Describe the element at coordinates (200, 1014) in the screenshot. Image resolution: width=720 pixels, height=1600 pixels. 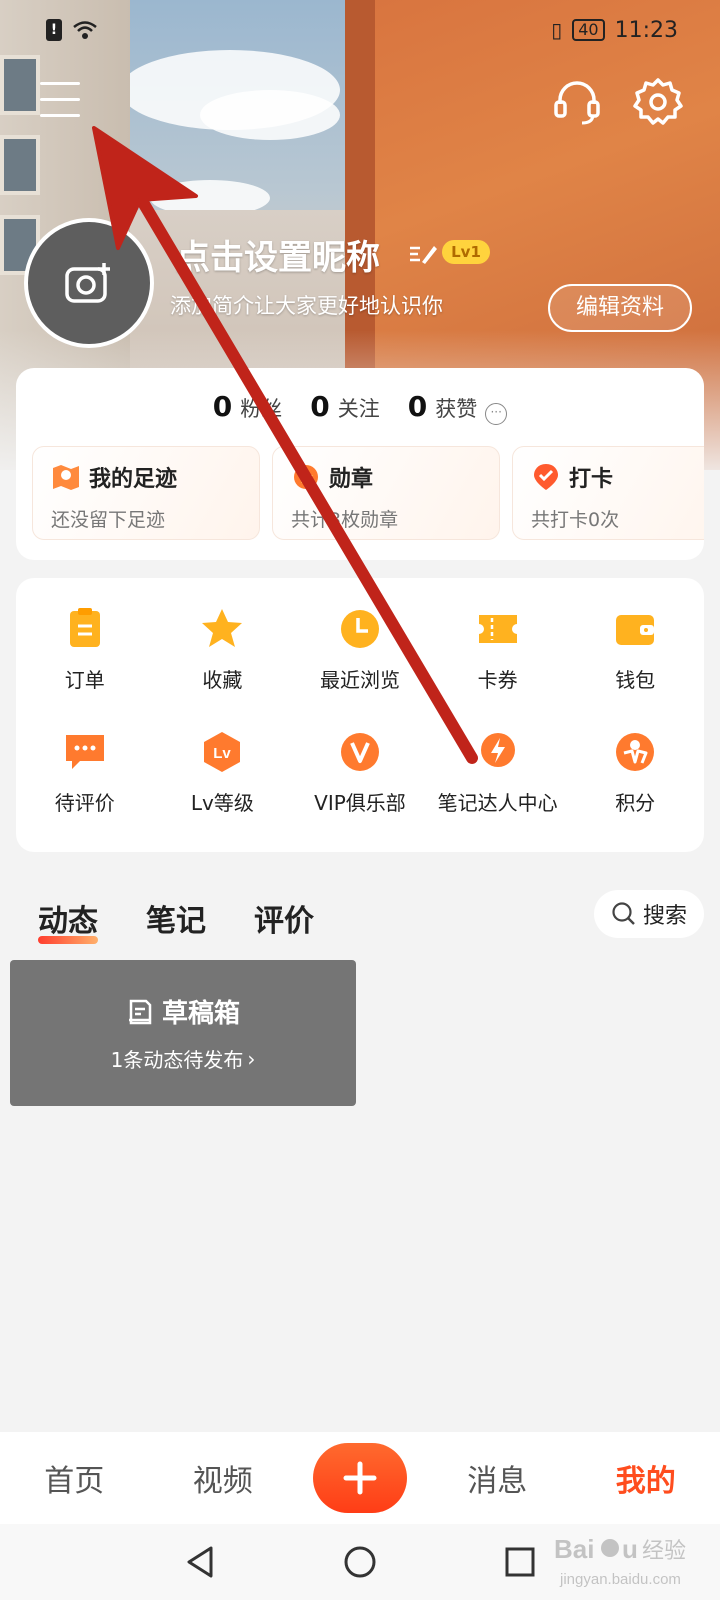
I see `drafts-title: 草稿箱` at that location.